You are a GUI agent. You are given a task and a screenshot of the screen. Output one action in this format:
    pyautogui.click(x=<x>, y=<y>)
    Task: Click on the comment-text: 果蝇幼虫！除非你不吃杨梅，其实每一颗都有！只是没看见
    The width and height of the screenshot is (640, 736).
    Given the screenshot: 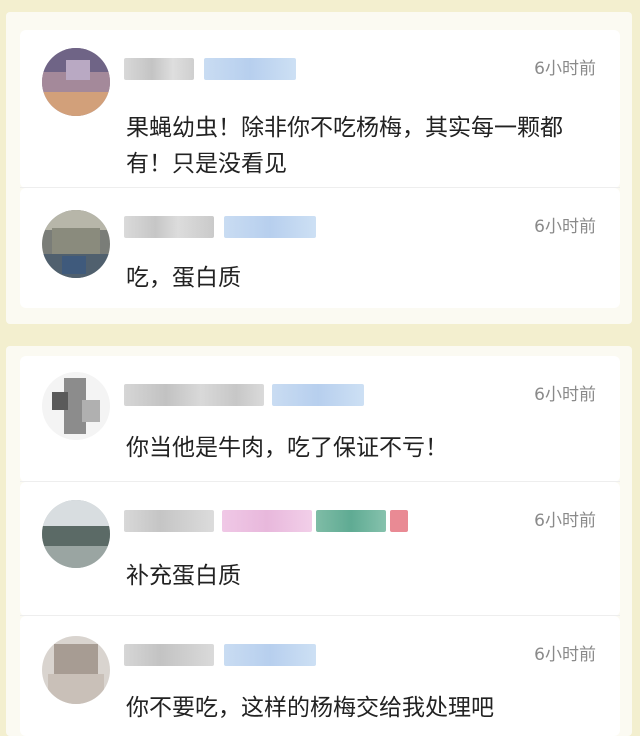 What is the action you would take?
    pyautogui.click(x=344, y=146)
    